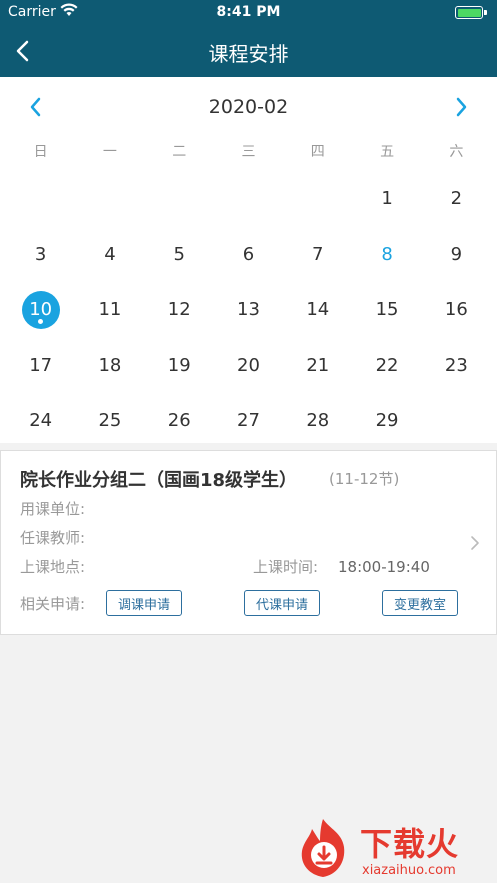 The width and height of the screenshot is (497, 883). I want to click on watermark: 下载火 xiazaihuo.com, so click(392, 849).